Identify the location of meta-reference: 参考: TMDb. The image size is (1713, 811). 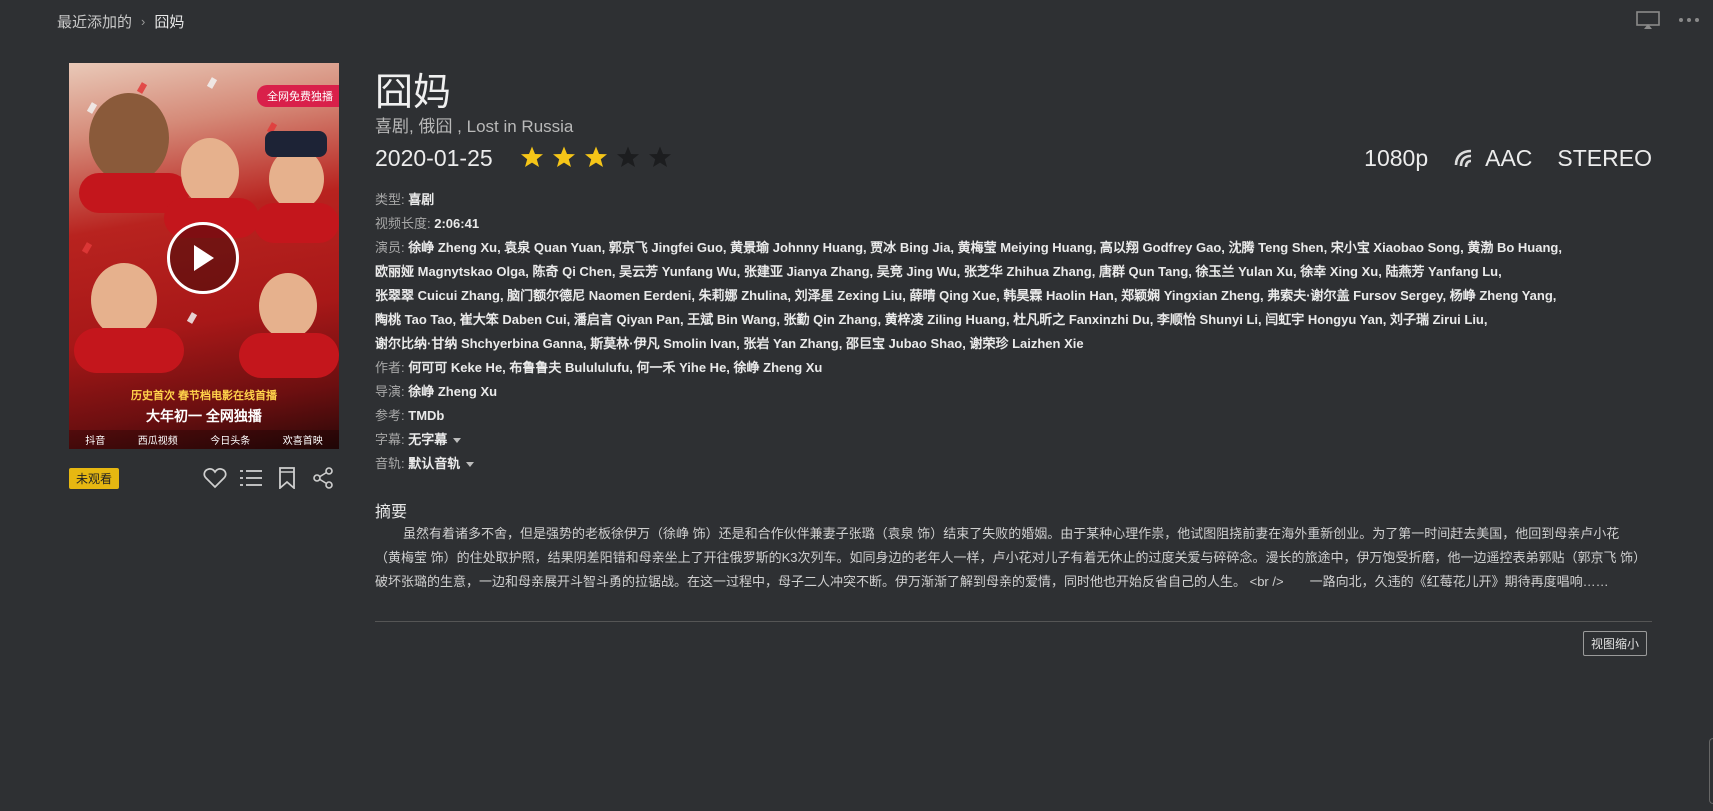
(1010, 416).